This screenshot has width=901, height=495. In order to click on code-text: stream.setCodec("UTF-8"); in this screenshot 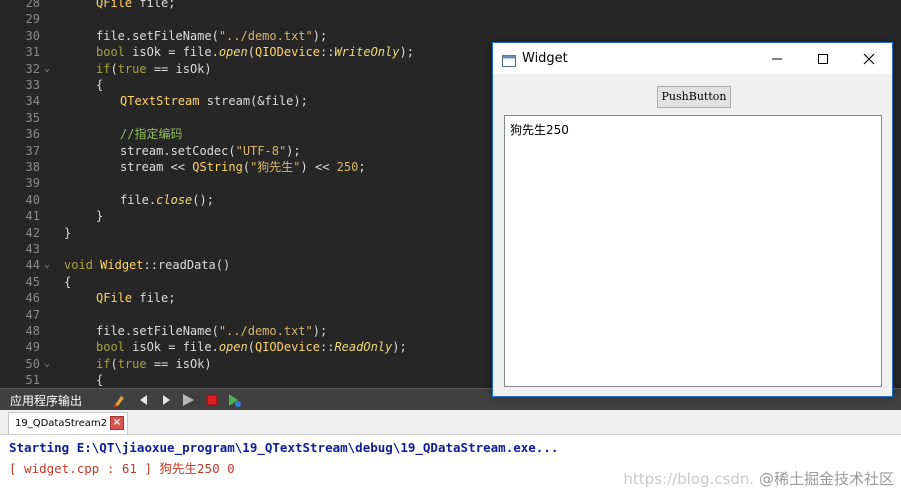, I will do `click(210, 151)`.